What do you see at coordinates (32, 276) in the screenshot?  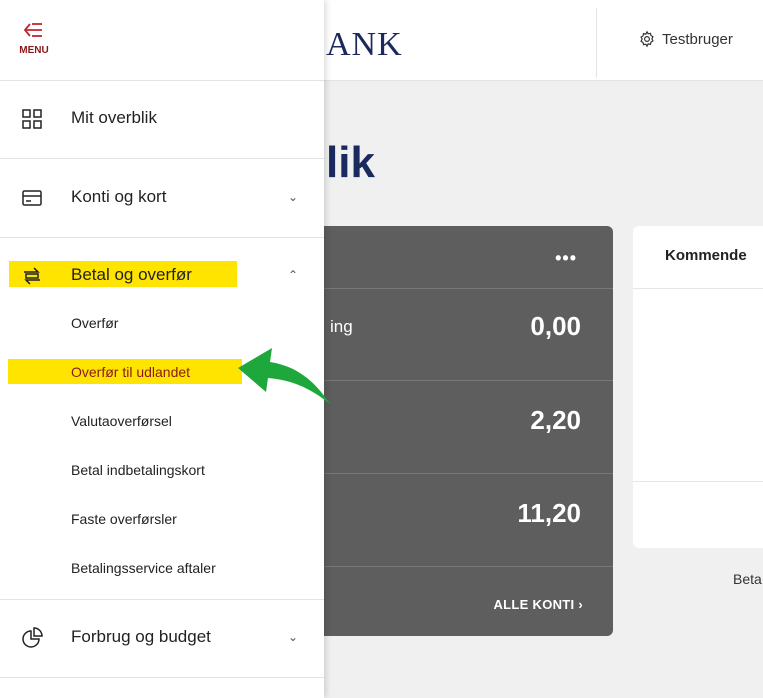 I see `transfer-icon` at bounding box center [32, 276].